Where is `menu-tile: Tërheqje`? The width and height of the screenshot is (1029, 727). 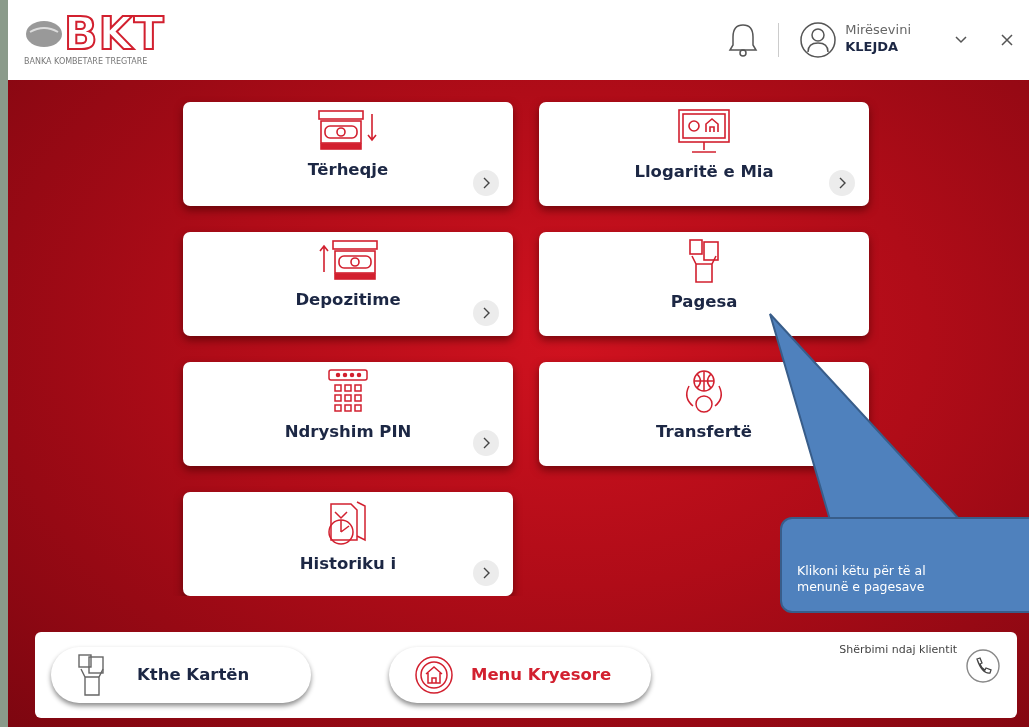 menu-tile: Tërheqje is located at coordinates (348, 154).